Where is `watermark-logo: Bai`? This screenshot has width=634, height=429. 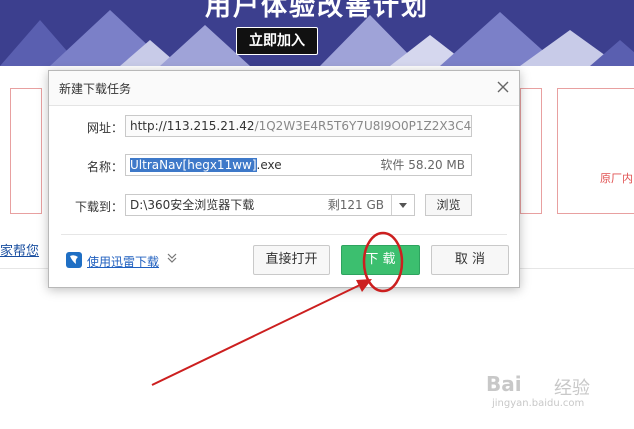 watermark-logo: Bai is located at coordinates (504, 384).